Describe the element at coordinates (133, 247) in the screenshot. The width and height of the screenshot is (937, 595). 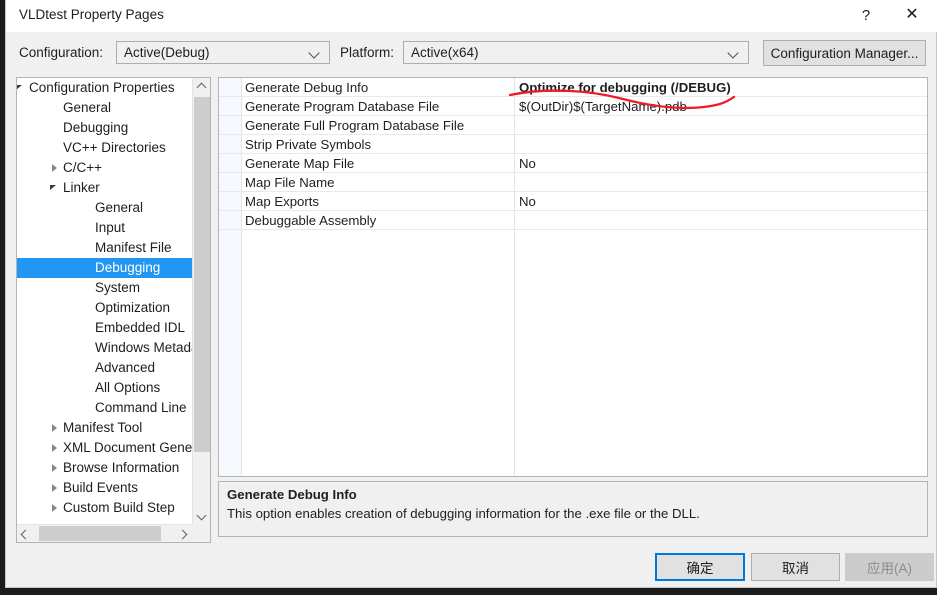
I see `tree-item-label: Manifest File` at that location.